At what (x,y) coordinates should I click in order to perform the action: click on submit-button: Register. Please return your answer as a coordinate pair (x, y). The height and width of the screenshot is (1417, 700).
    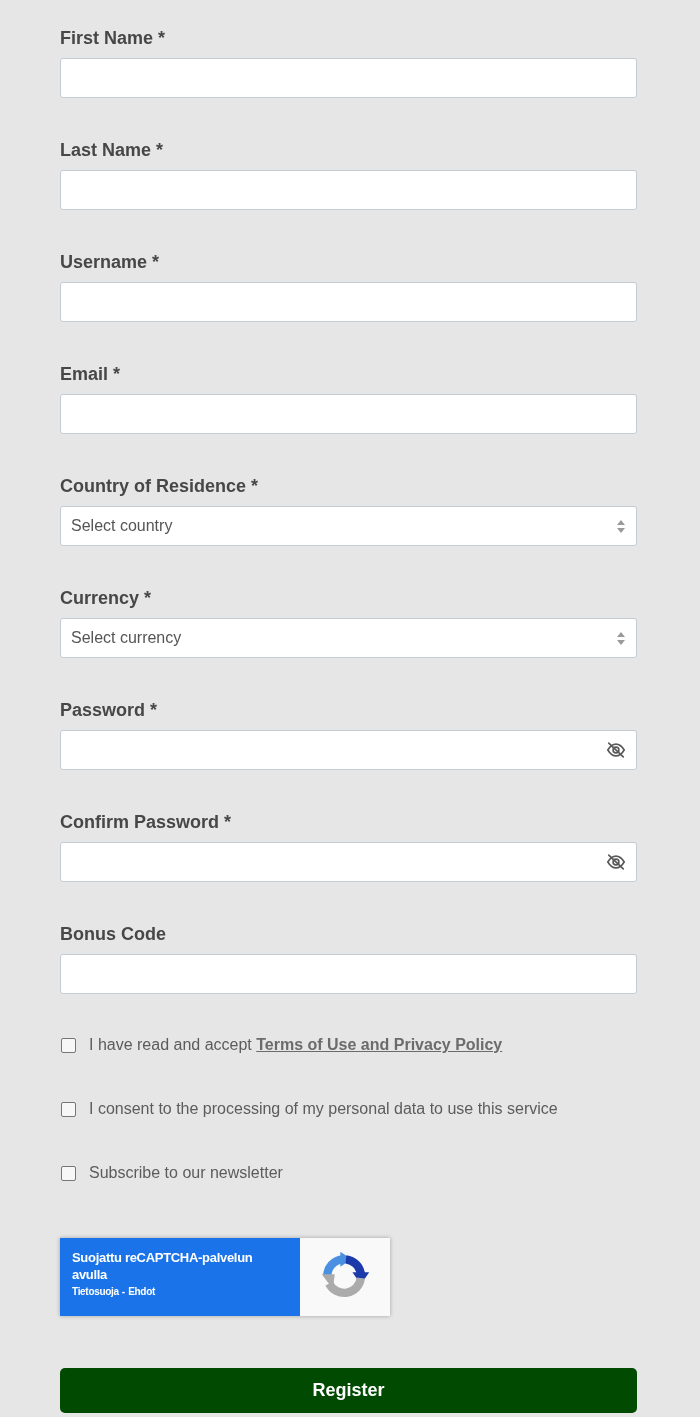
    Looking at the image, I should click on (348, 1390).